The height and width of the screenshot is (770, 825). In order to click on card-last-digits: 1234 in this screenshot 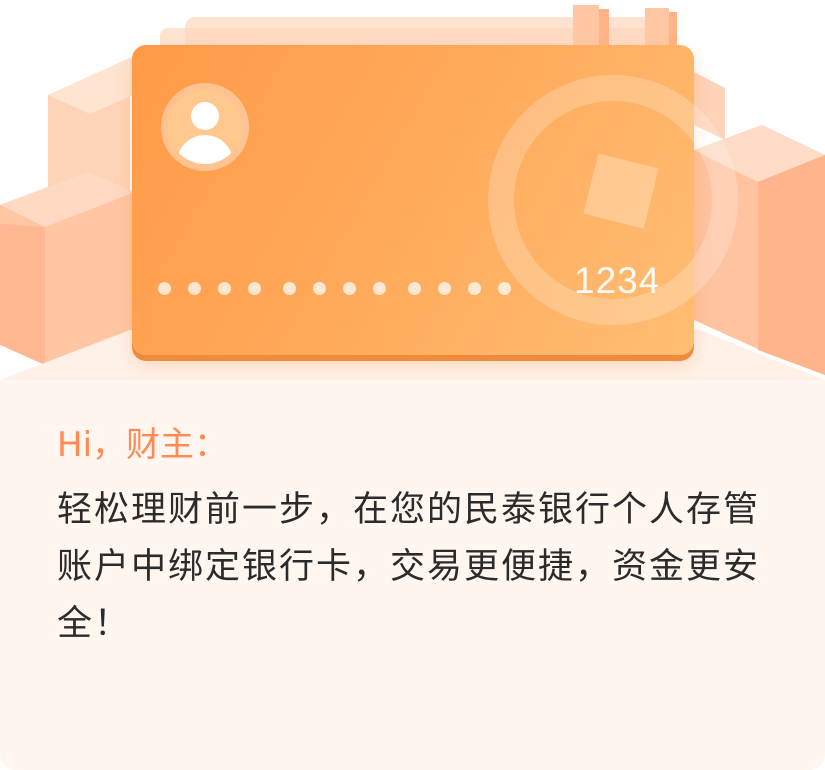, I will do `click(617, 280)`.